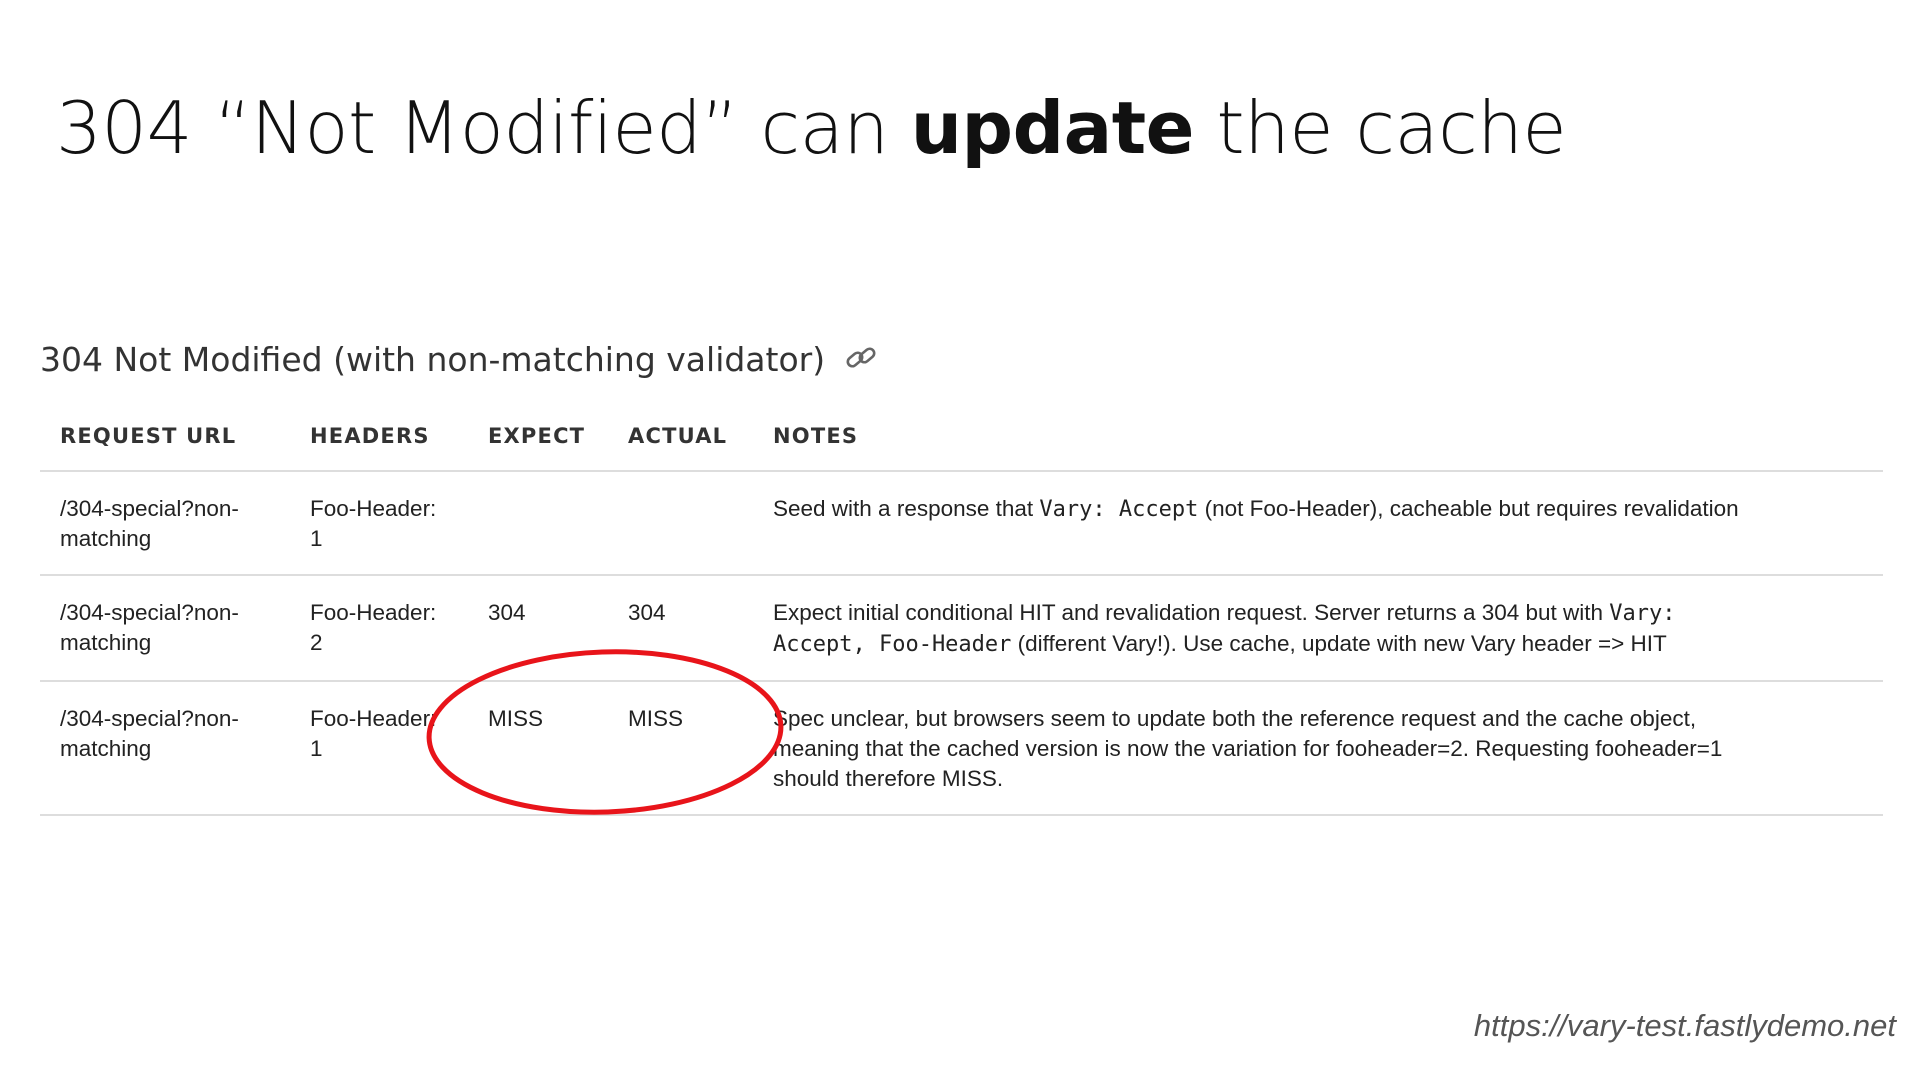 The height and width of the screenshot is (1080, 1920). I want to click on notes-code: Vary: Accept, so click(1119, 509).